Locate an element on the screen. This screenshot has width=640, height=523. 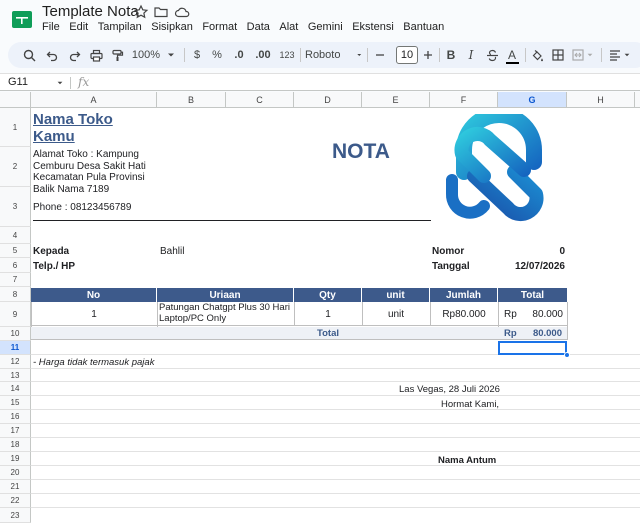
row-header-14: 14 is located at coordinates (15, 389).